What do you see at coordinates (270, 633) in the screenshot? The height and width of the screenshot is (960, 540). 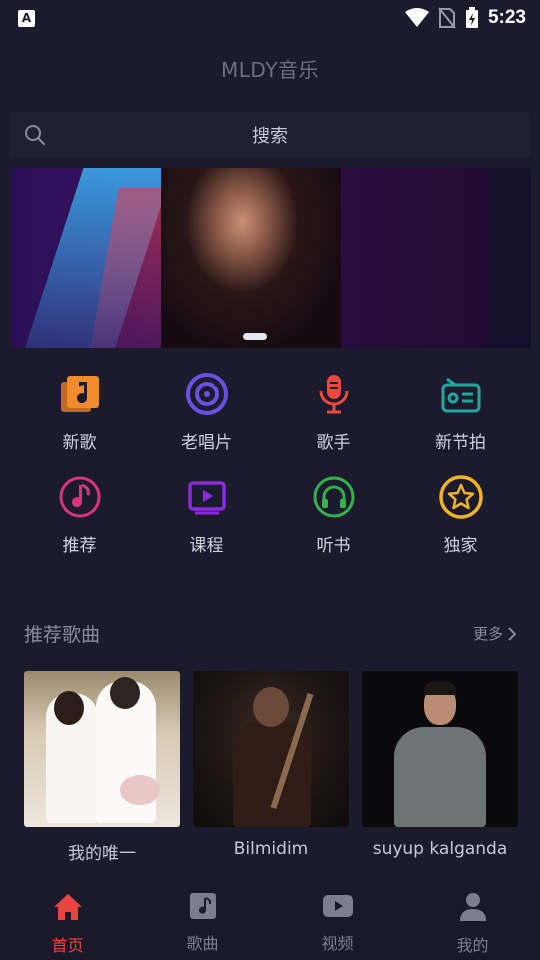 I see `recommended-header: 推荐歌曲 更多` at bounding box center [270, 633].